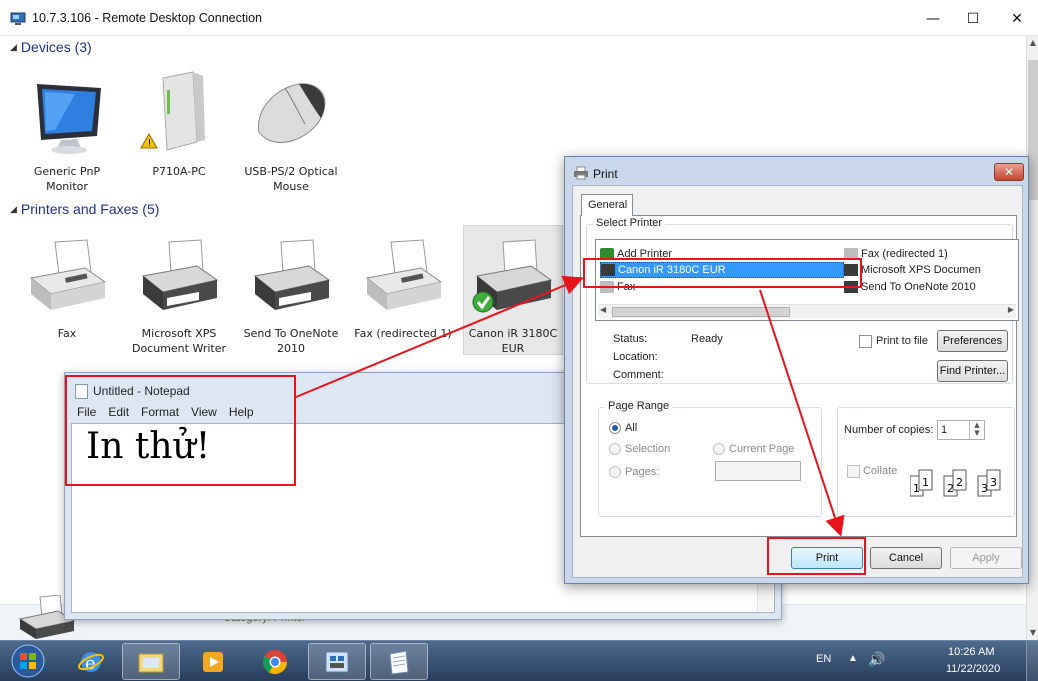 Image resolution: width=1038 pixels, height=681 pixels. I want to click on show-desktop-button, so click(1032, 661).